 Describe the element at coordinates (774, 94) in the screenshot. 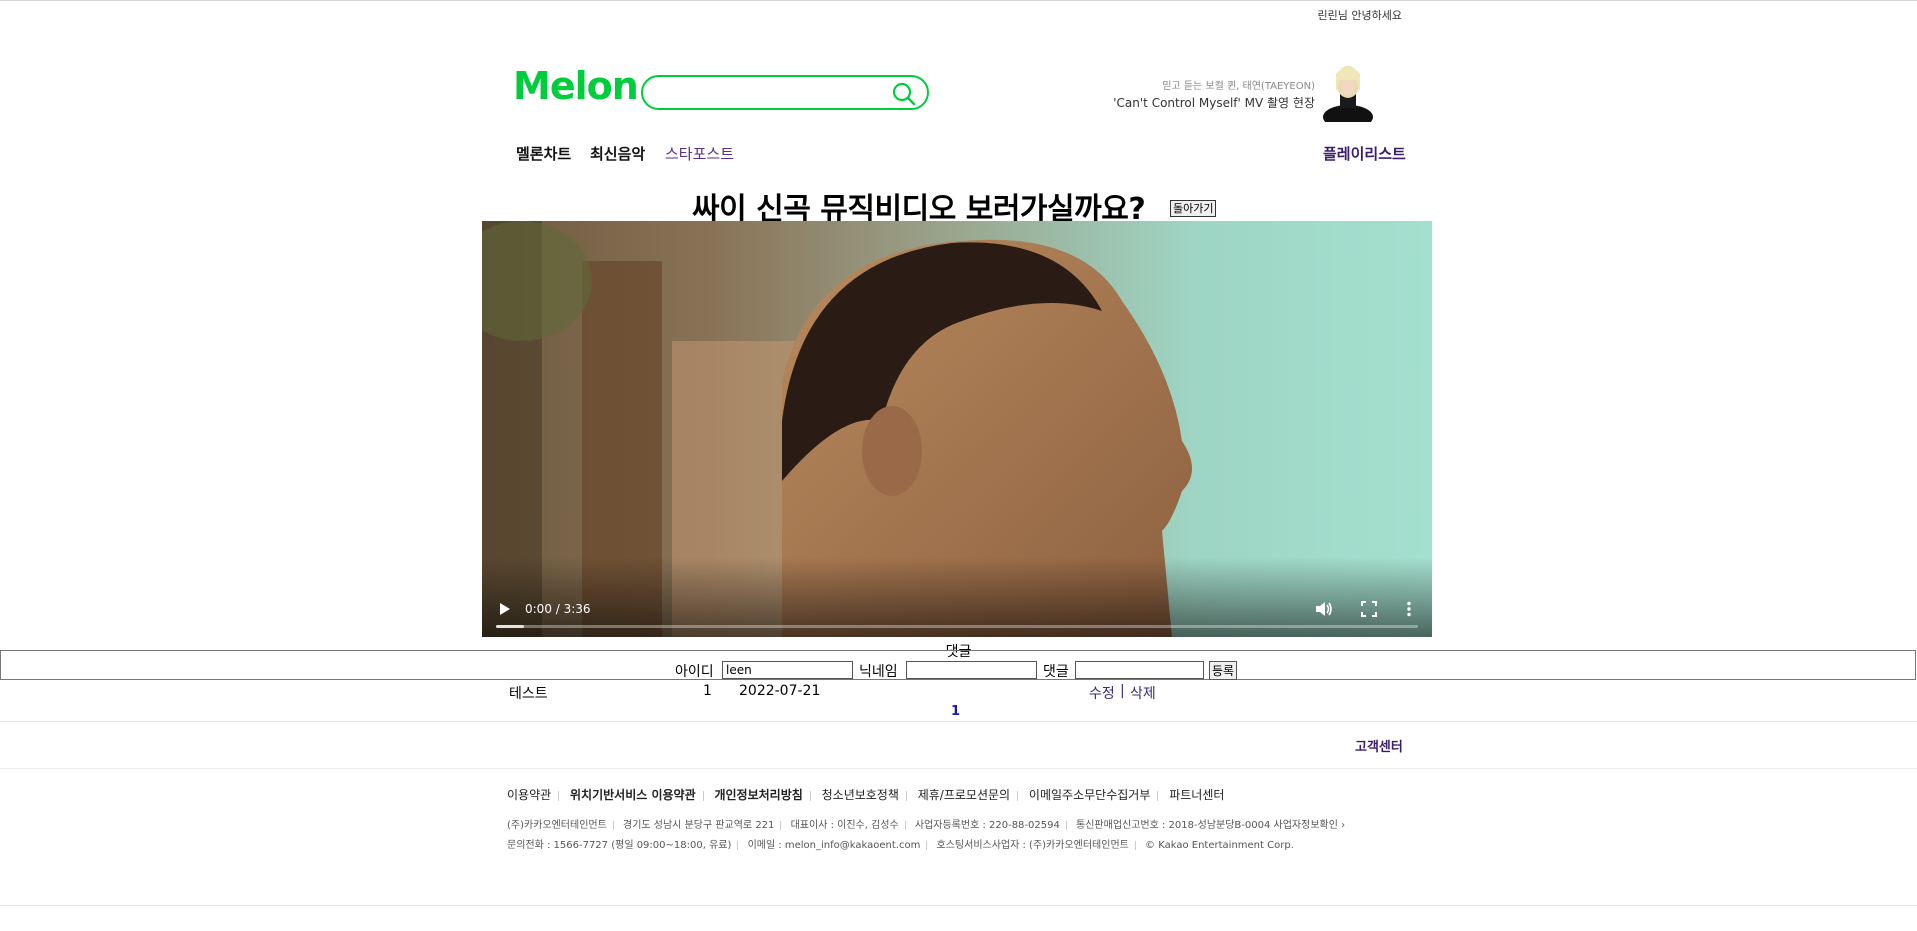

I see `search-input` at that location.